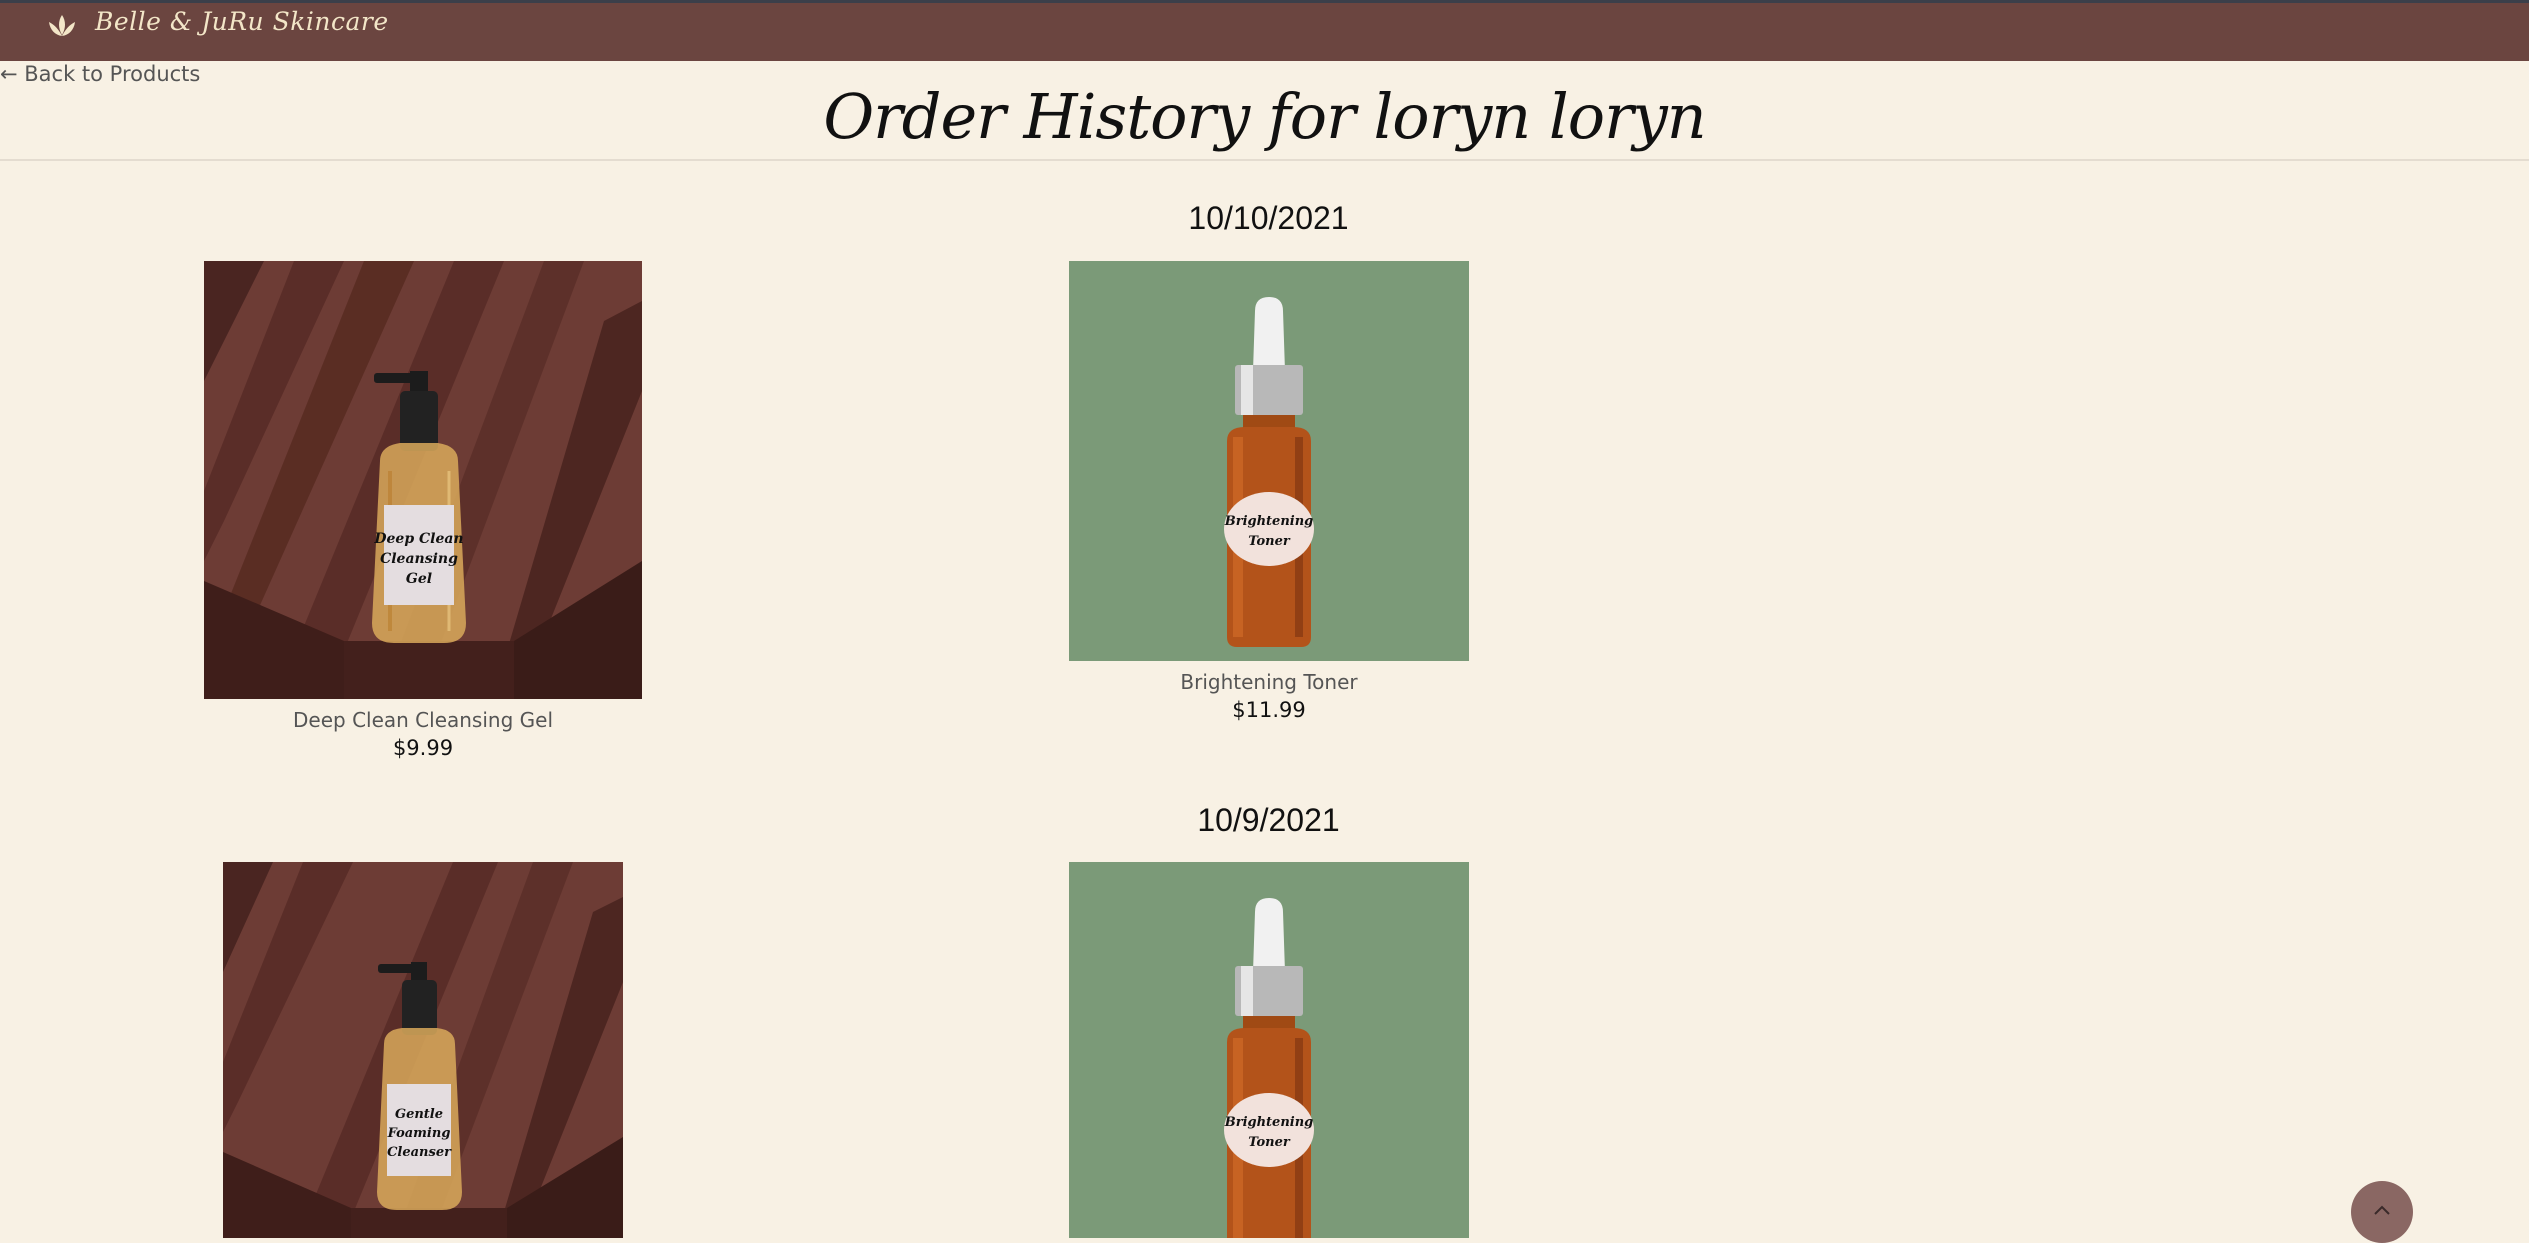  Describe the element at coordinates (418, 539) in the screenshot. I see `svg-text: Deep Clean` at that location.